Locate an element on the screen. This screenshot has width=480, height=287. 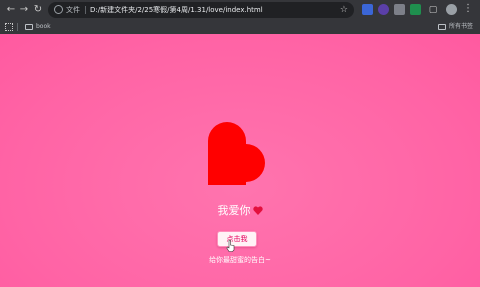
address-bar-scheme-label: 文件 is located at coordinates (73, 10).